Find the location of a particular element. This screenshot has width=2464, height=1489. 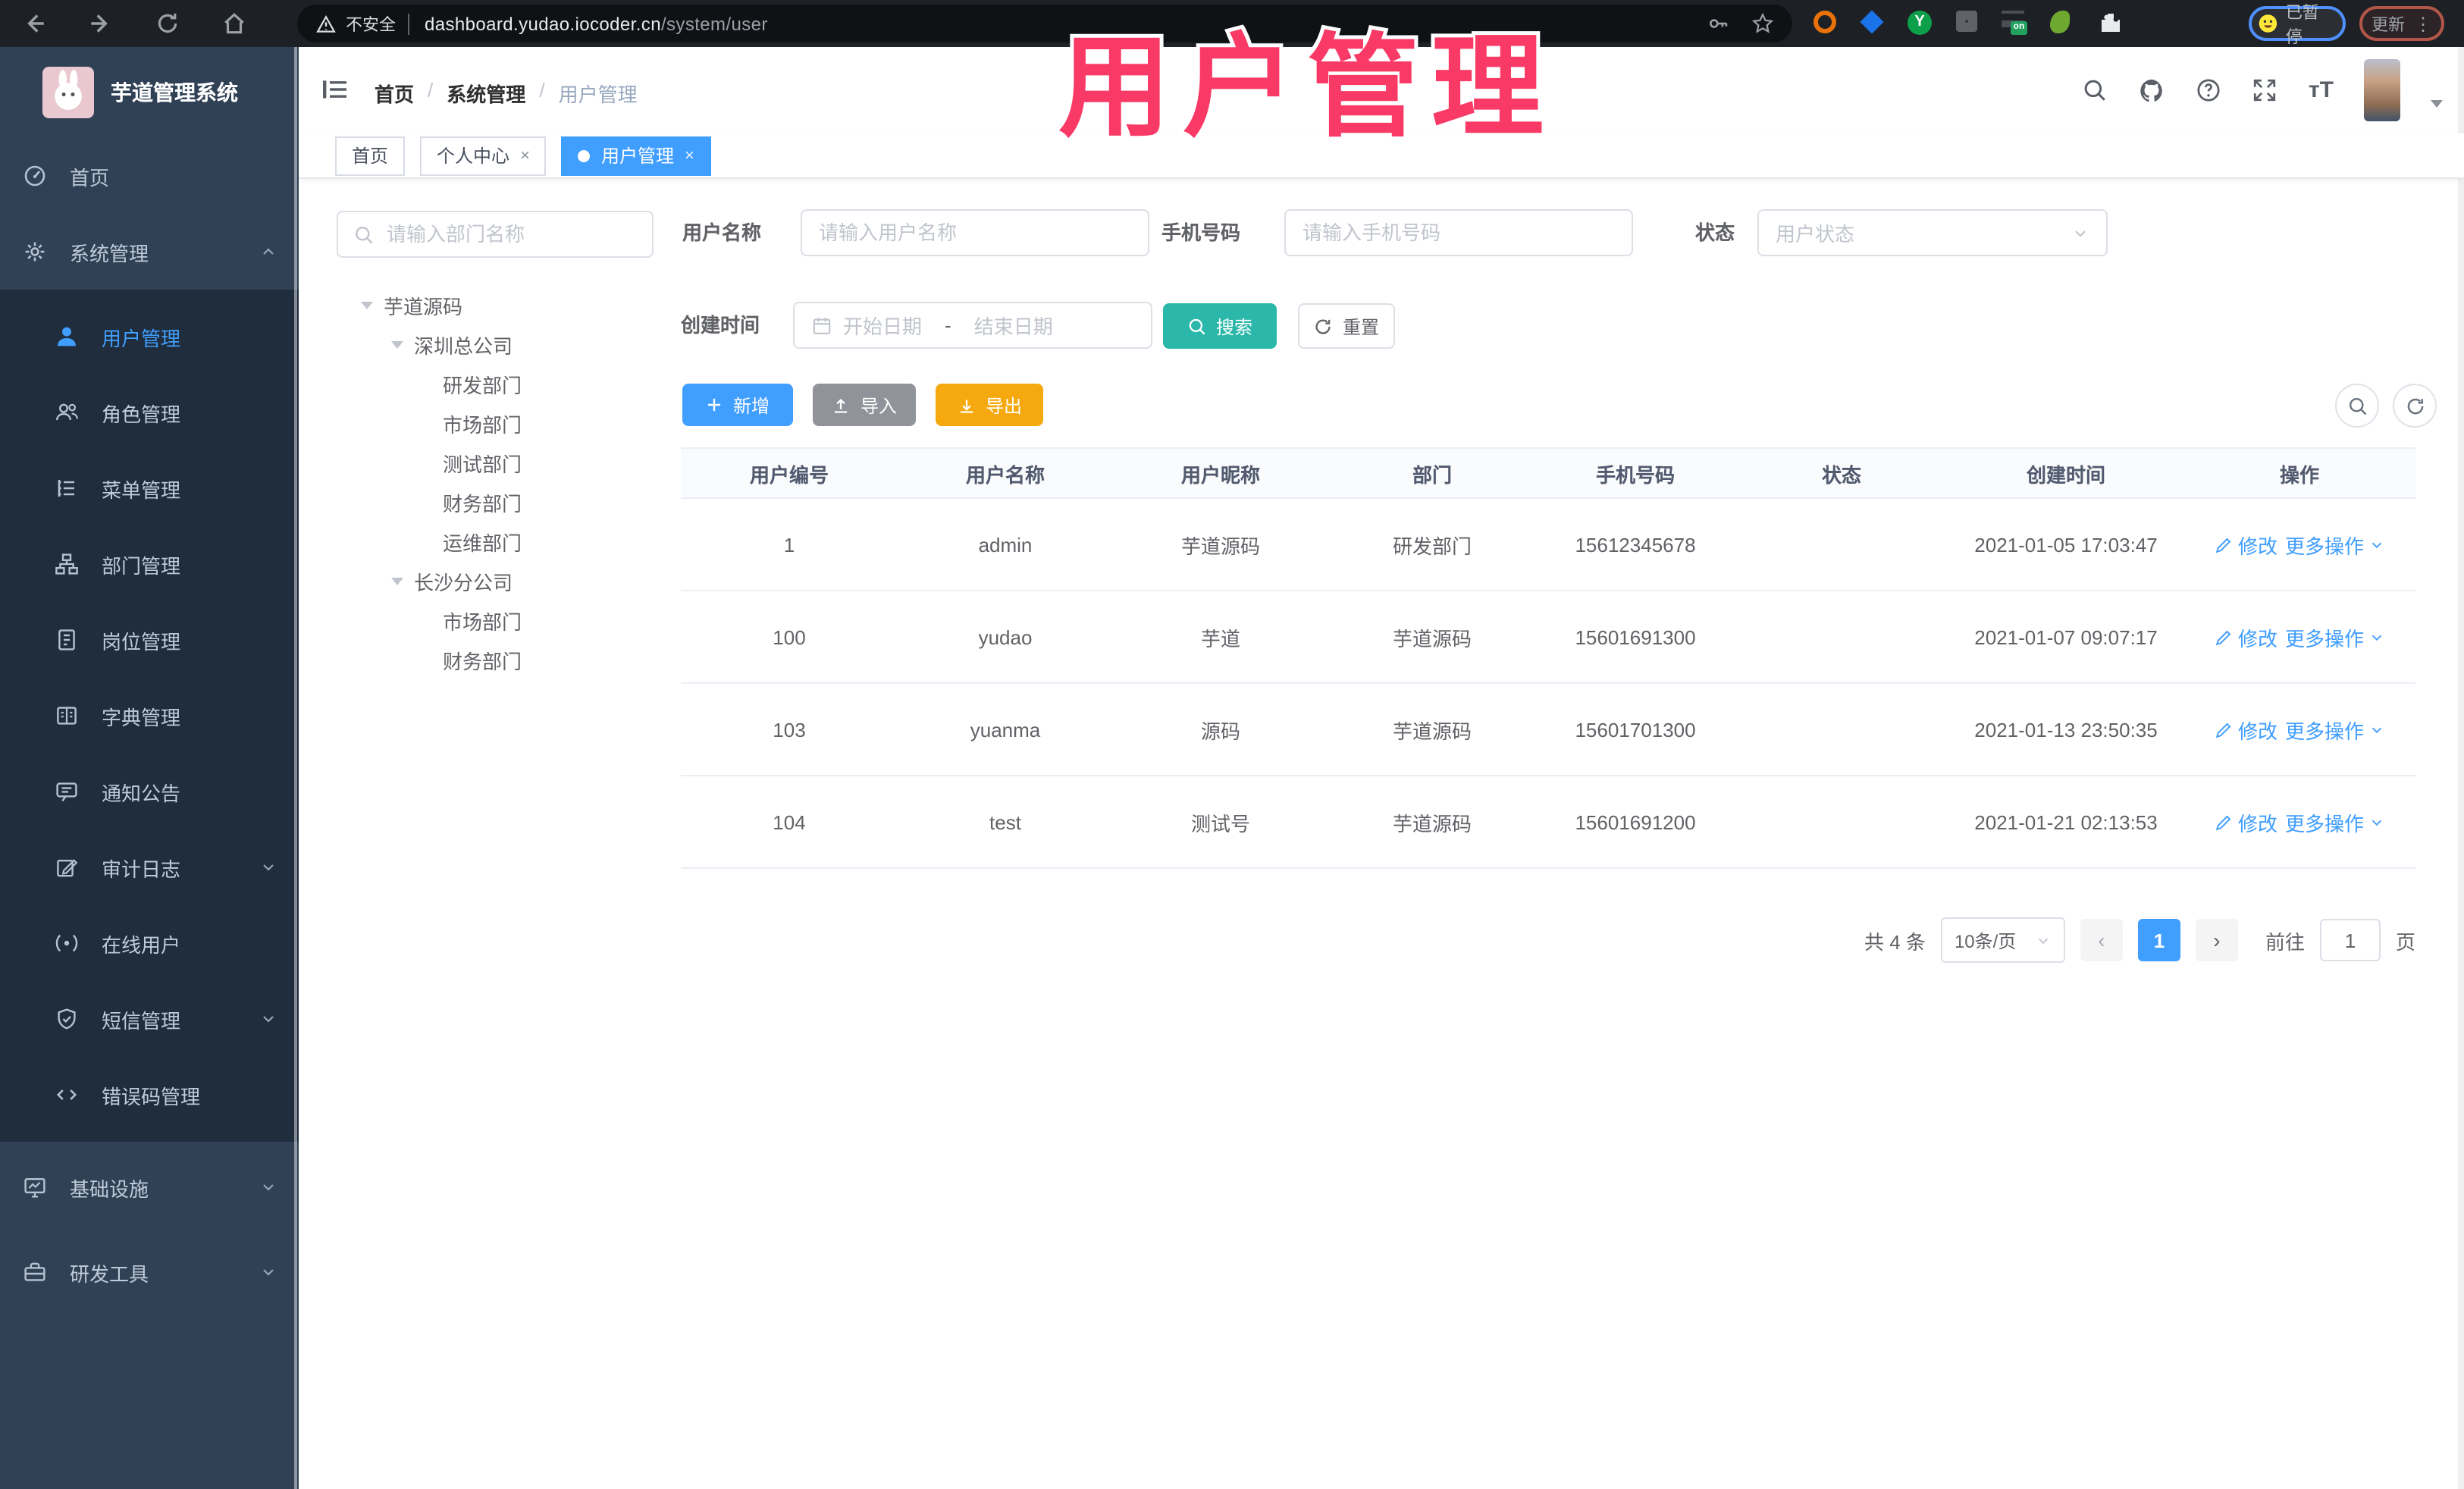

browser-reload-icon is located at coordinates (168, 23).